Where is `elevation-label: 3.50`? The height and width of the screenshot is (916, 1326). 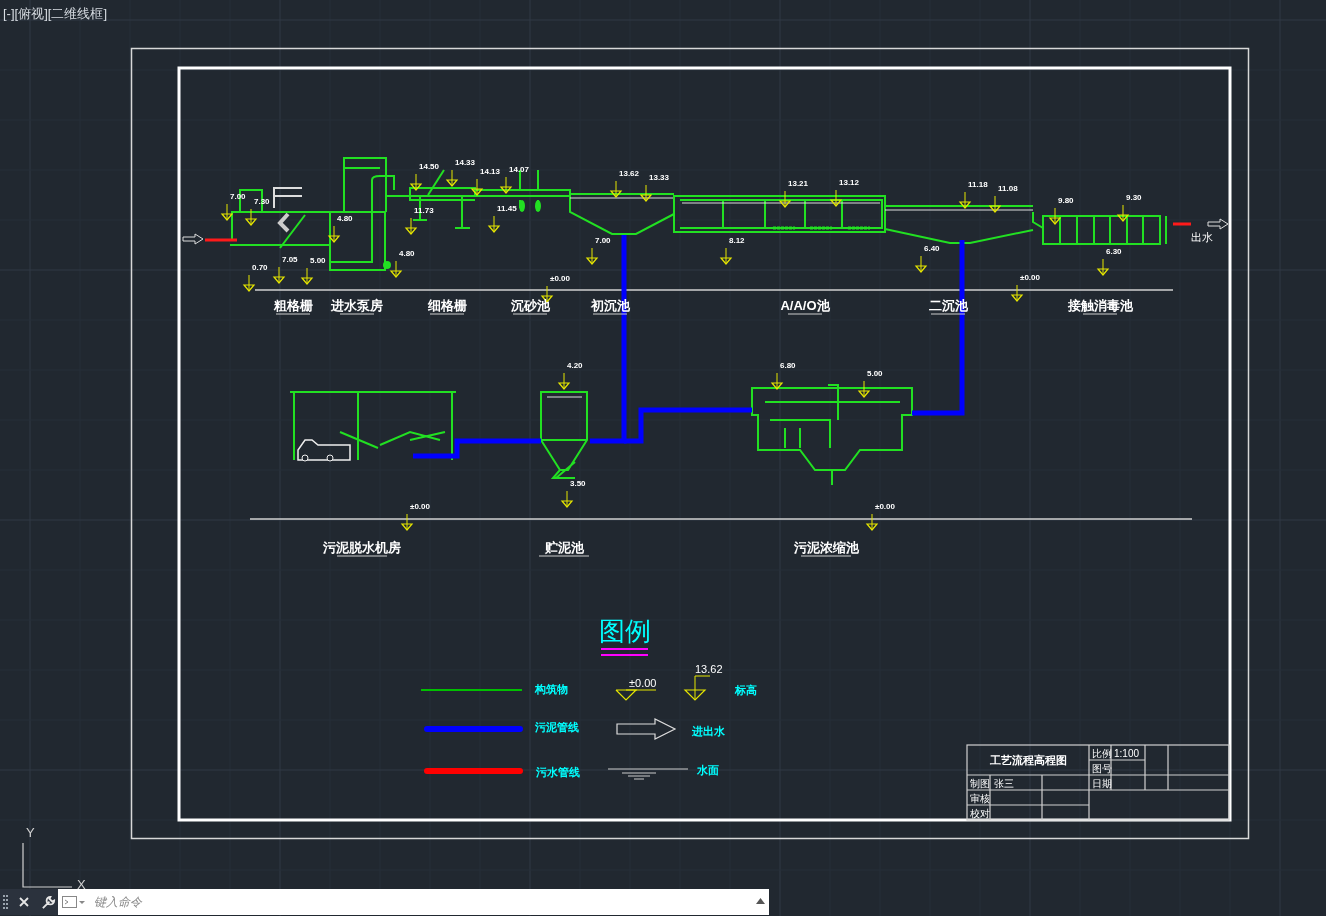
elevation-label: 3.50 is located at coordinates (578, 483).